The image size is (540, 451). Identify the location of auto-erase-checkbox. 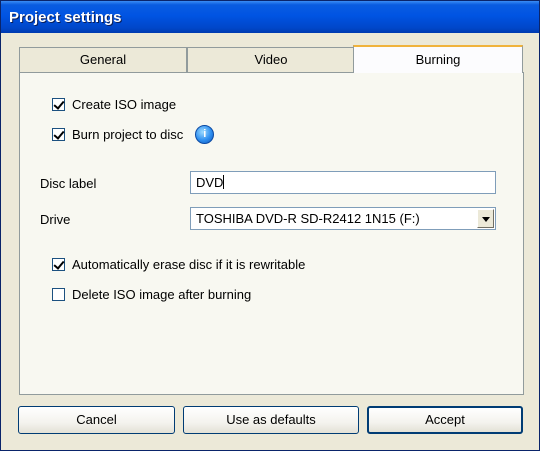
(58, 264).